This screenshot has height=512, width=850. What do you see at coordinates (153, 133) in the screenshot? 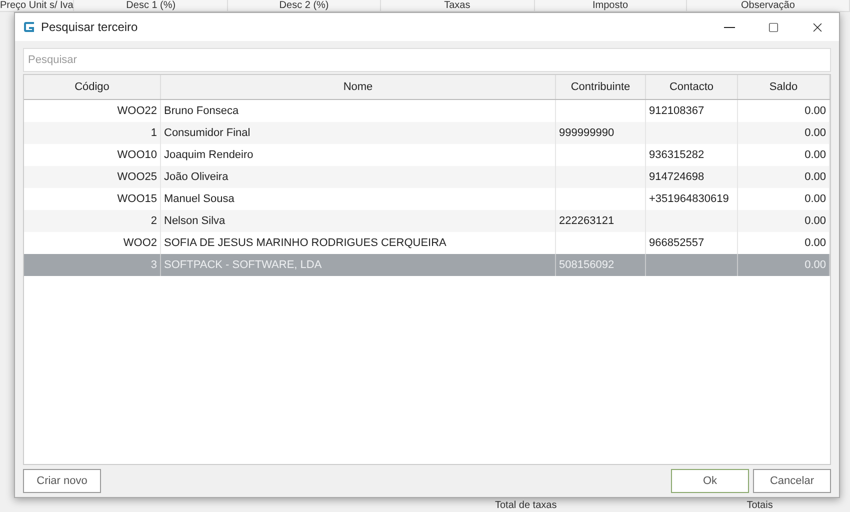
I see `table-cell: 1` at bounding box center [153, 133].